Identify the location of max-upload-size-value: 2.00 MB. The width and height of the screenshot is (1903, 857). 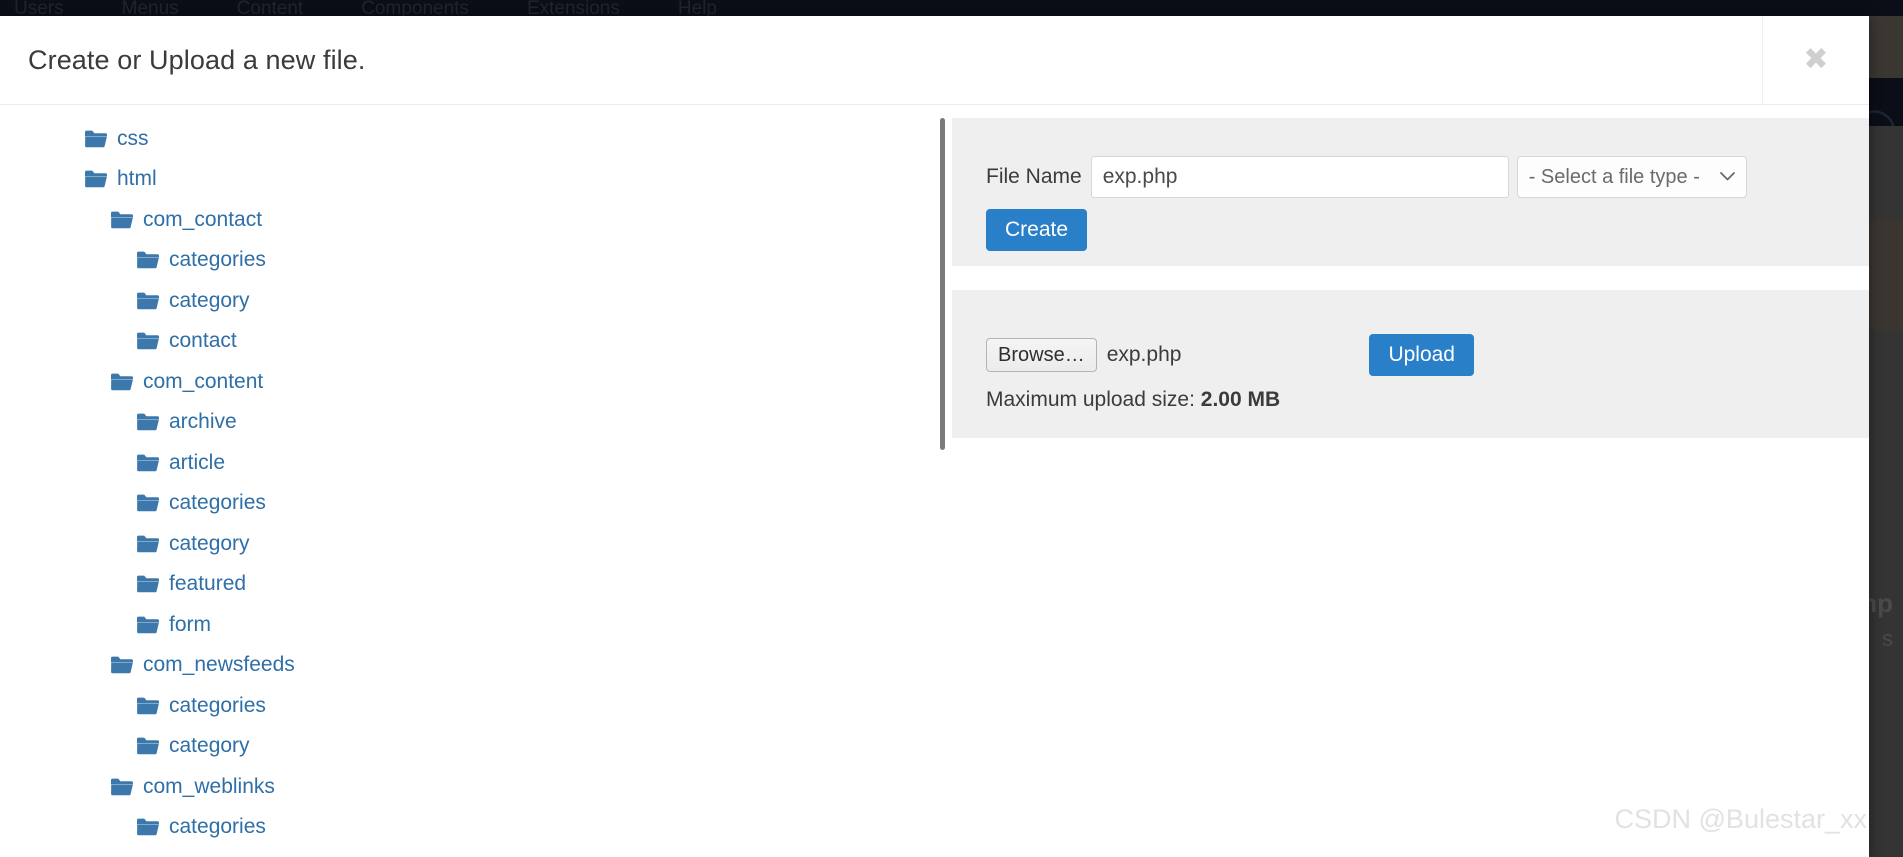
(1240, 399).